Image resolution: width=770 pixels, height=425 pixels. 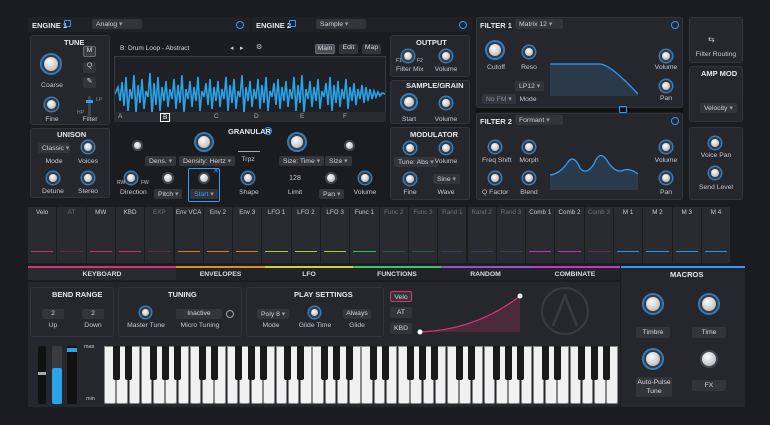 What do you see at coordinates (530, 86) in the screenshot?
I see `filter1-mode-dropdown: LP12` at bounding box center [530, 86].